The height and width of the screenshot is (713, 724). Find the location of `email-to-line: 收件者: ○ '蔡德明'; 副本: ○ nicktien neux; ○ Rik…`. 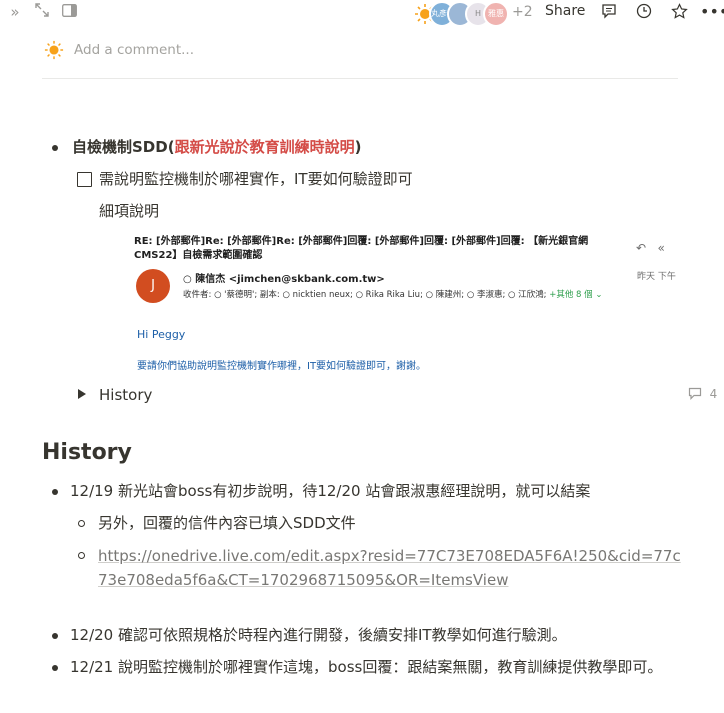

email-to-line: 收件者: ○ '蔡德明'; 副本: ○ nicktien neux; ○ Rik… is located at coordinates (365, 295).